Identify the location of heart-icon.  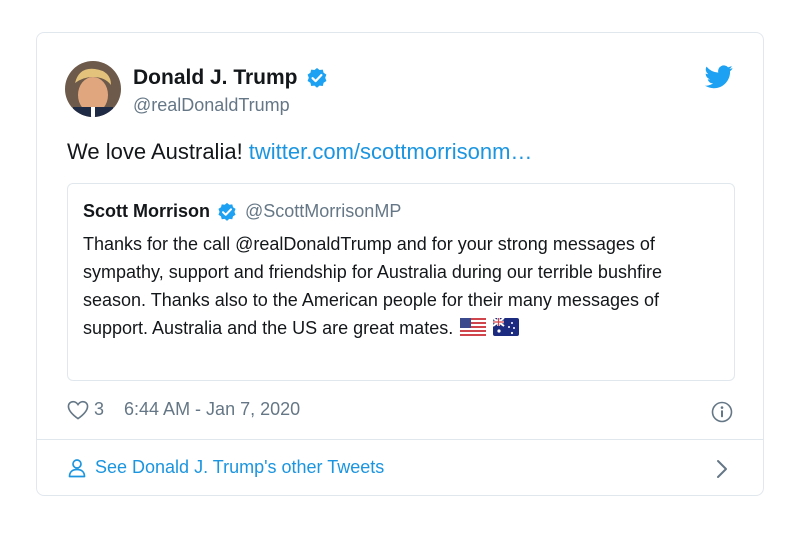
(78, 410).